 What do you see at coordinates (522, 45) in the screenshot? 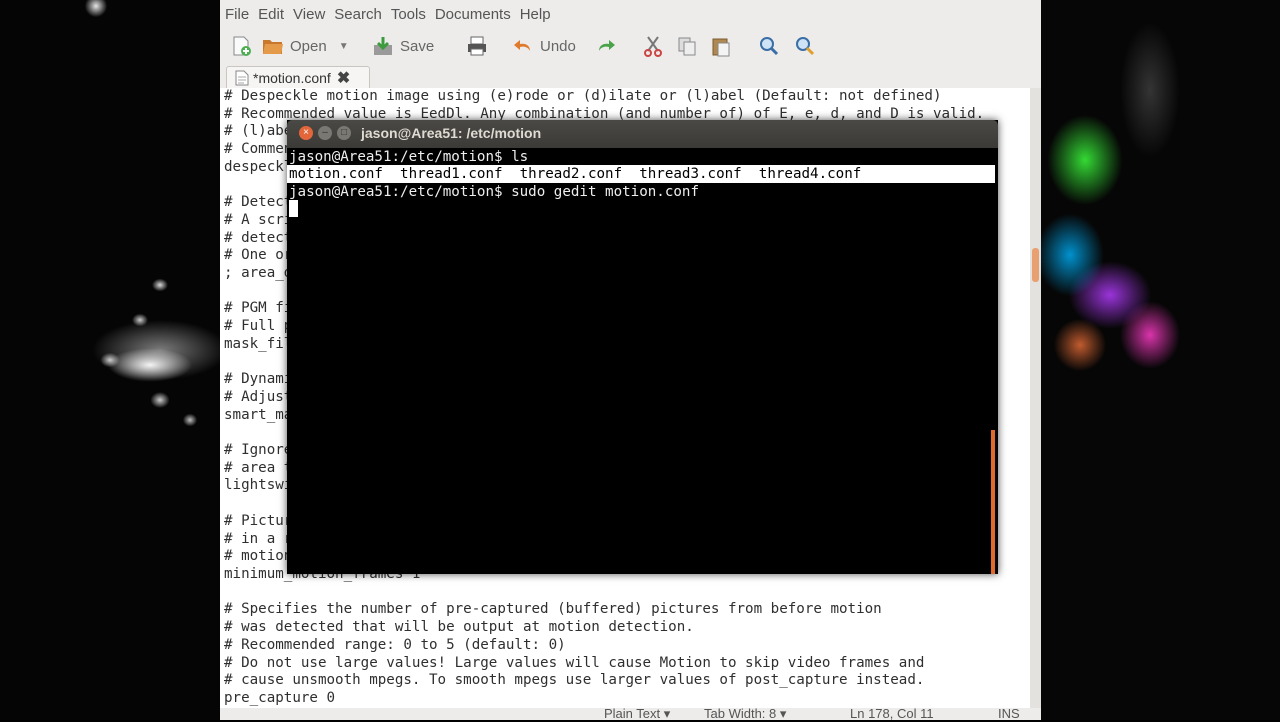
I see `undo-icon` at bounding box center [522, 45].